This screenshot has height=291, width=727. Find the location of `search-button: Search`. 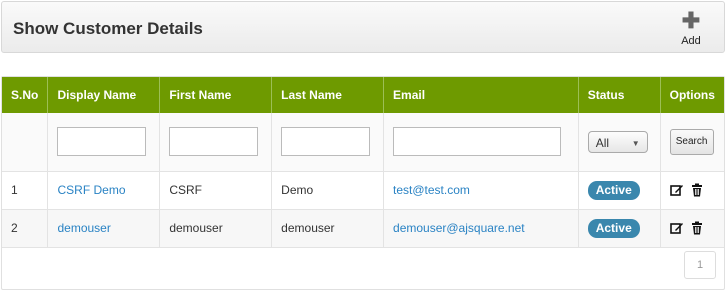

search-button: Search is located at coordinates (691, 141).